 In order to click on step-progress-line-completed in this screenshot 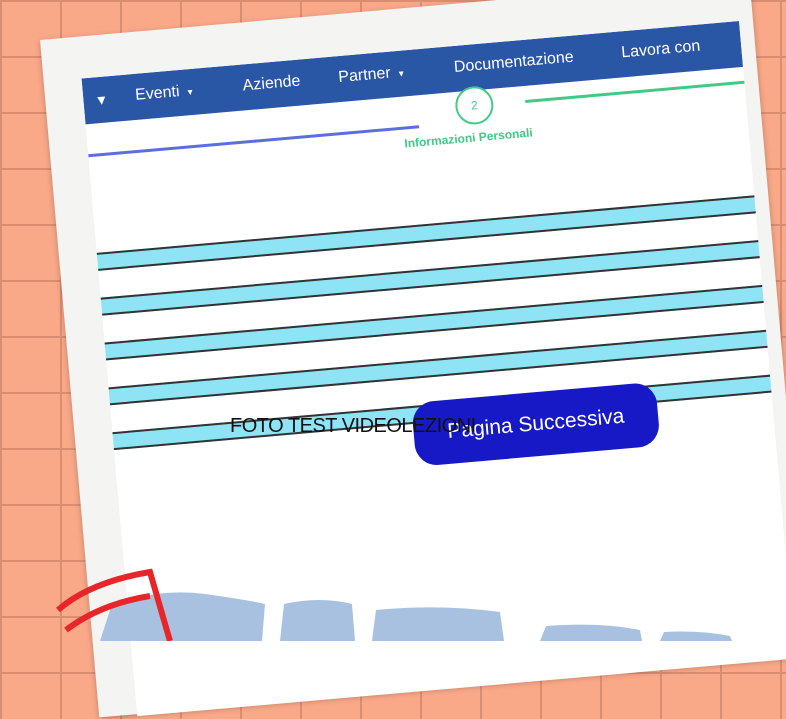, I will do `click(254, 141)`.